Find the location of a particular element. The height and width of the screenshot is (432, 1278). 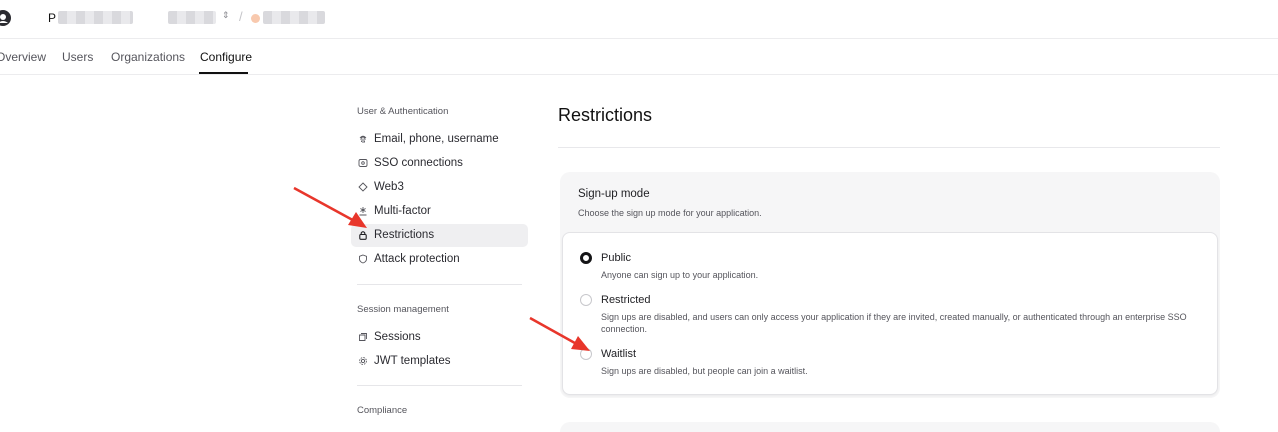

sidebar-heading-user-auth: User & Authentication is located at coordinates (403, 111).